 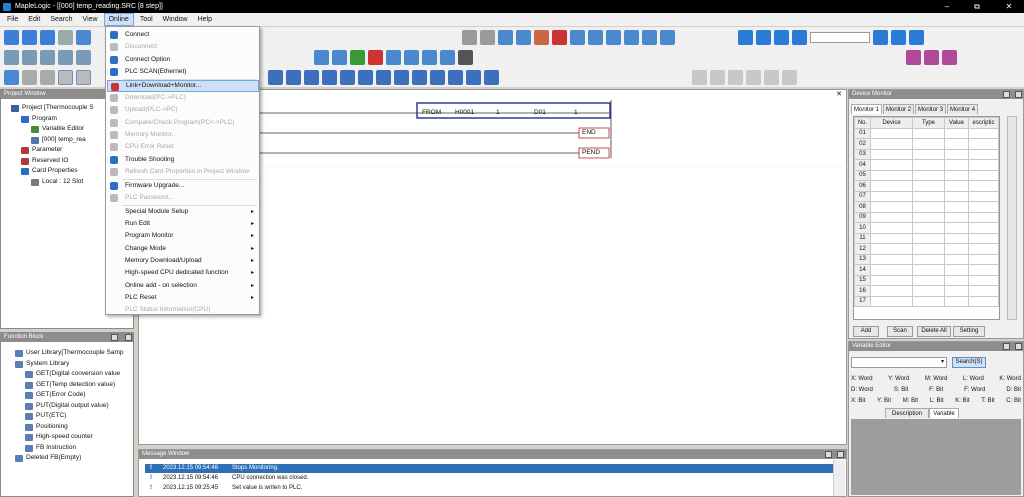 I want to click on monitor-icon, so click(x=577, y=37).